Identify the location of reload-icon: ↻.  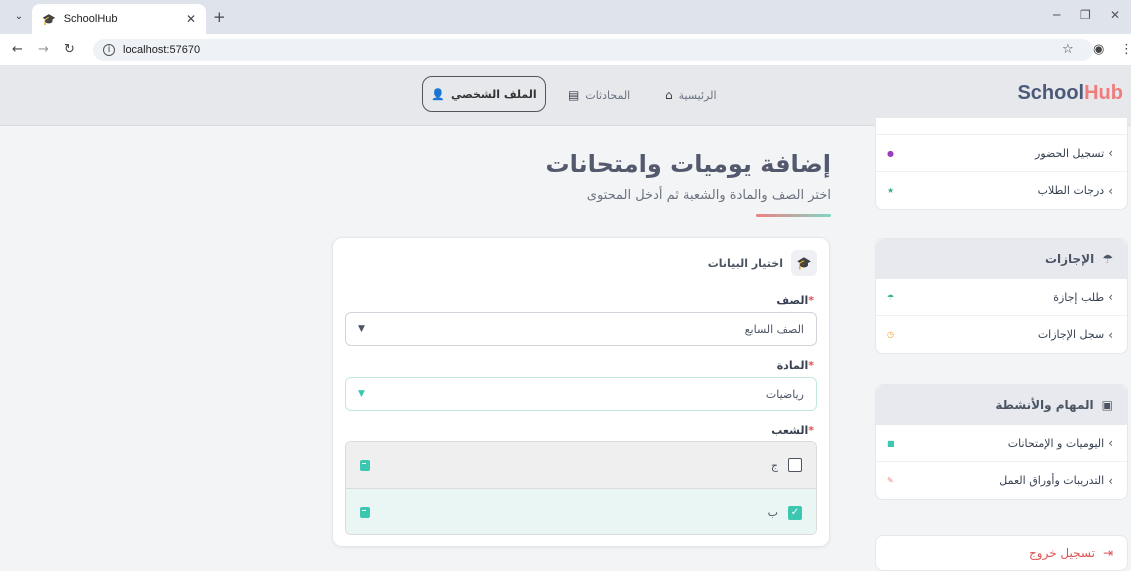
(69, 49).